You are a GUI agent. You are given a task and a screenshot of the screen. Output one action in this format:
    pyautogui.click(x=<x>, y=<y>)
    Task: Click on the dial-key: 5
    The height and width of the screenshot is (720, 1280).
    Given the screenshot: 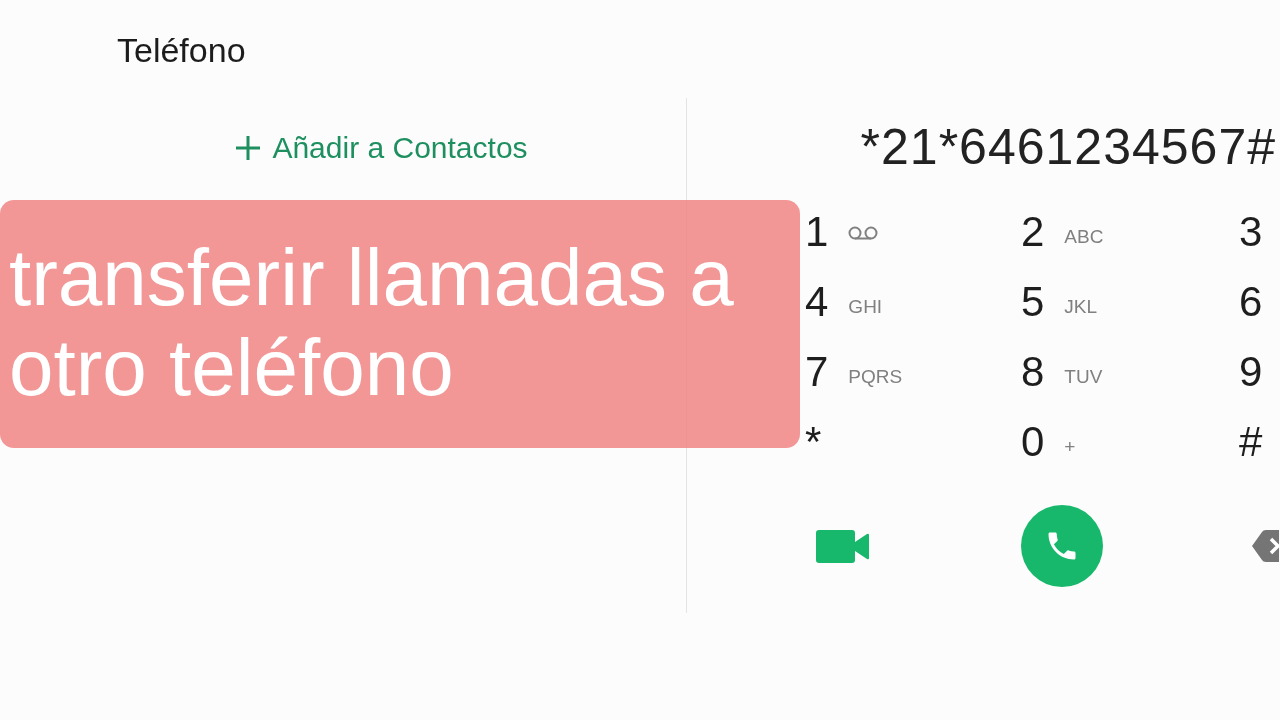 What is the action you would take?
    pyautogui.click(x=1033, y=302)
    